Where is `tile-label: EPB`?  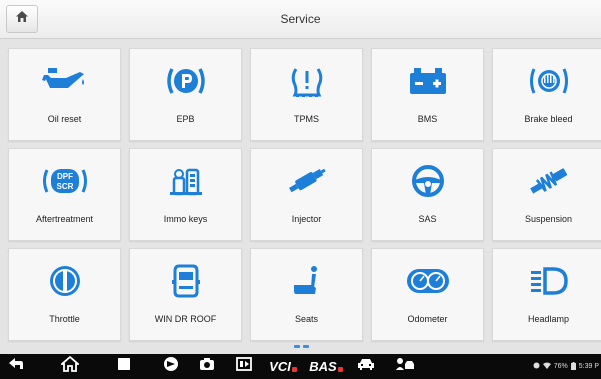 tile-label: EPB is located at coordinates (185, 119).